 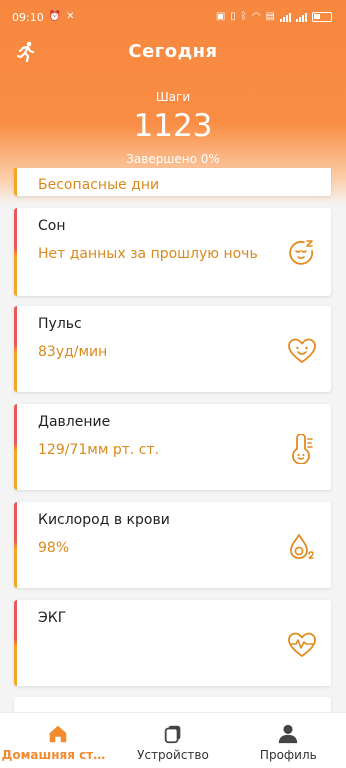 I want to click on steps-value: 1123, so click(x=173, y=126).